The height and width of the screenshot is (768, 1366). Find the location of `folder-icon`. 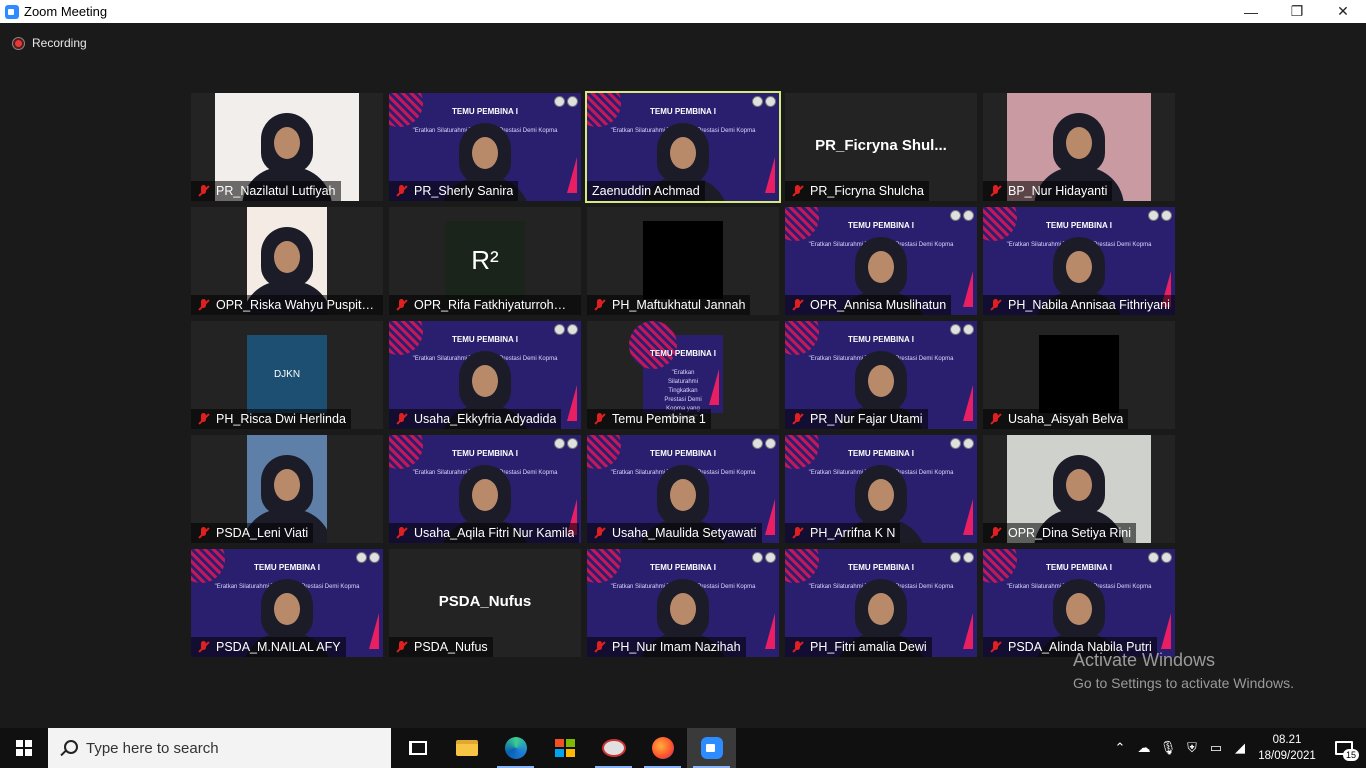

folder-icon is located at coordinates (466, 748).